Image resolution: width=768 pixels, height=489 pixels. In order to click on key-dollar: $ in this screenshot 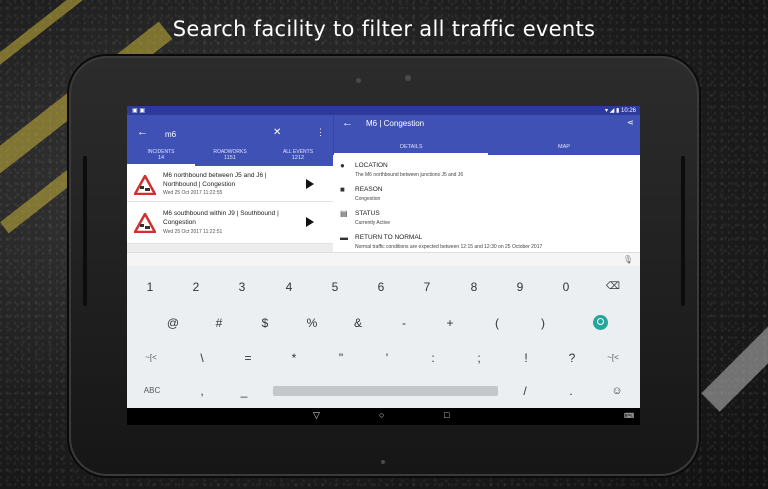, I will do `click(265, 323)`.